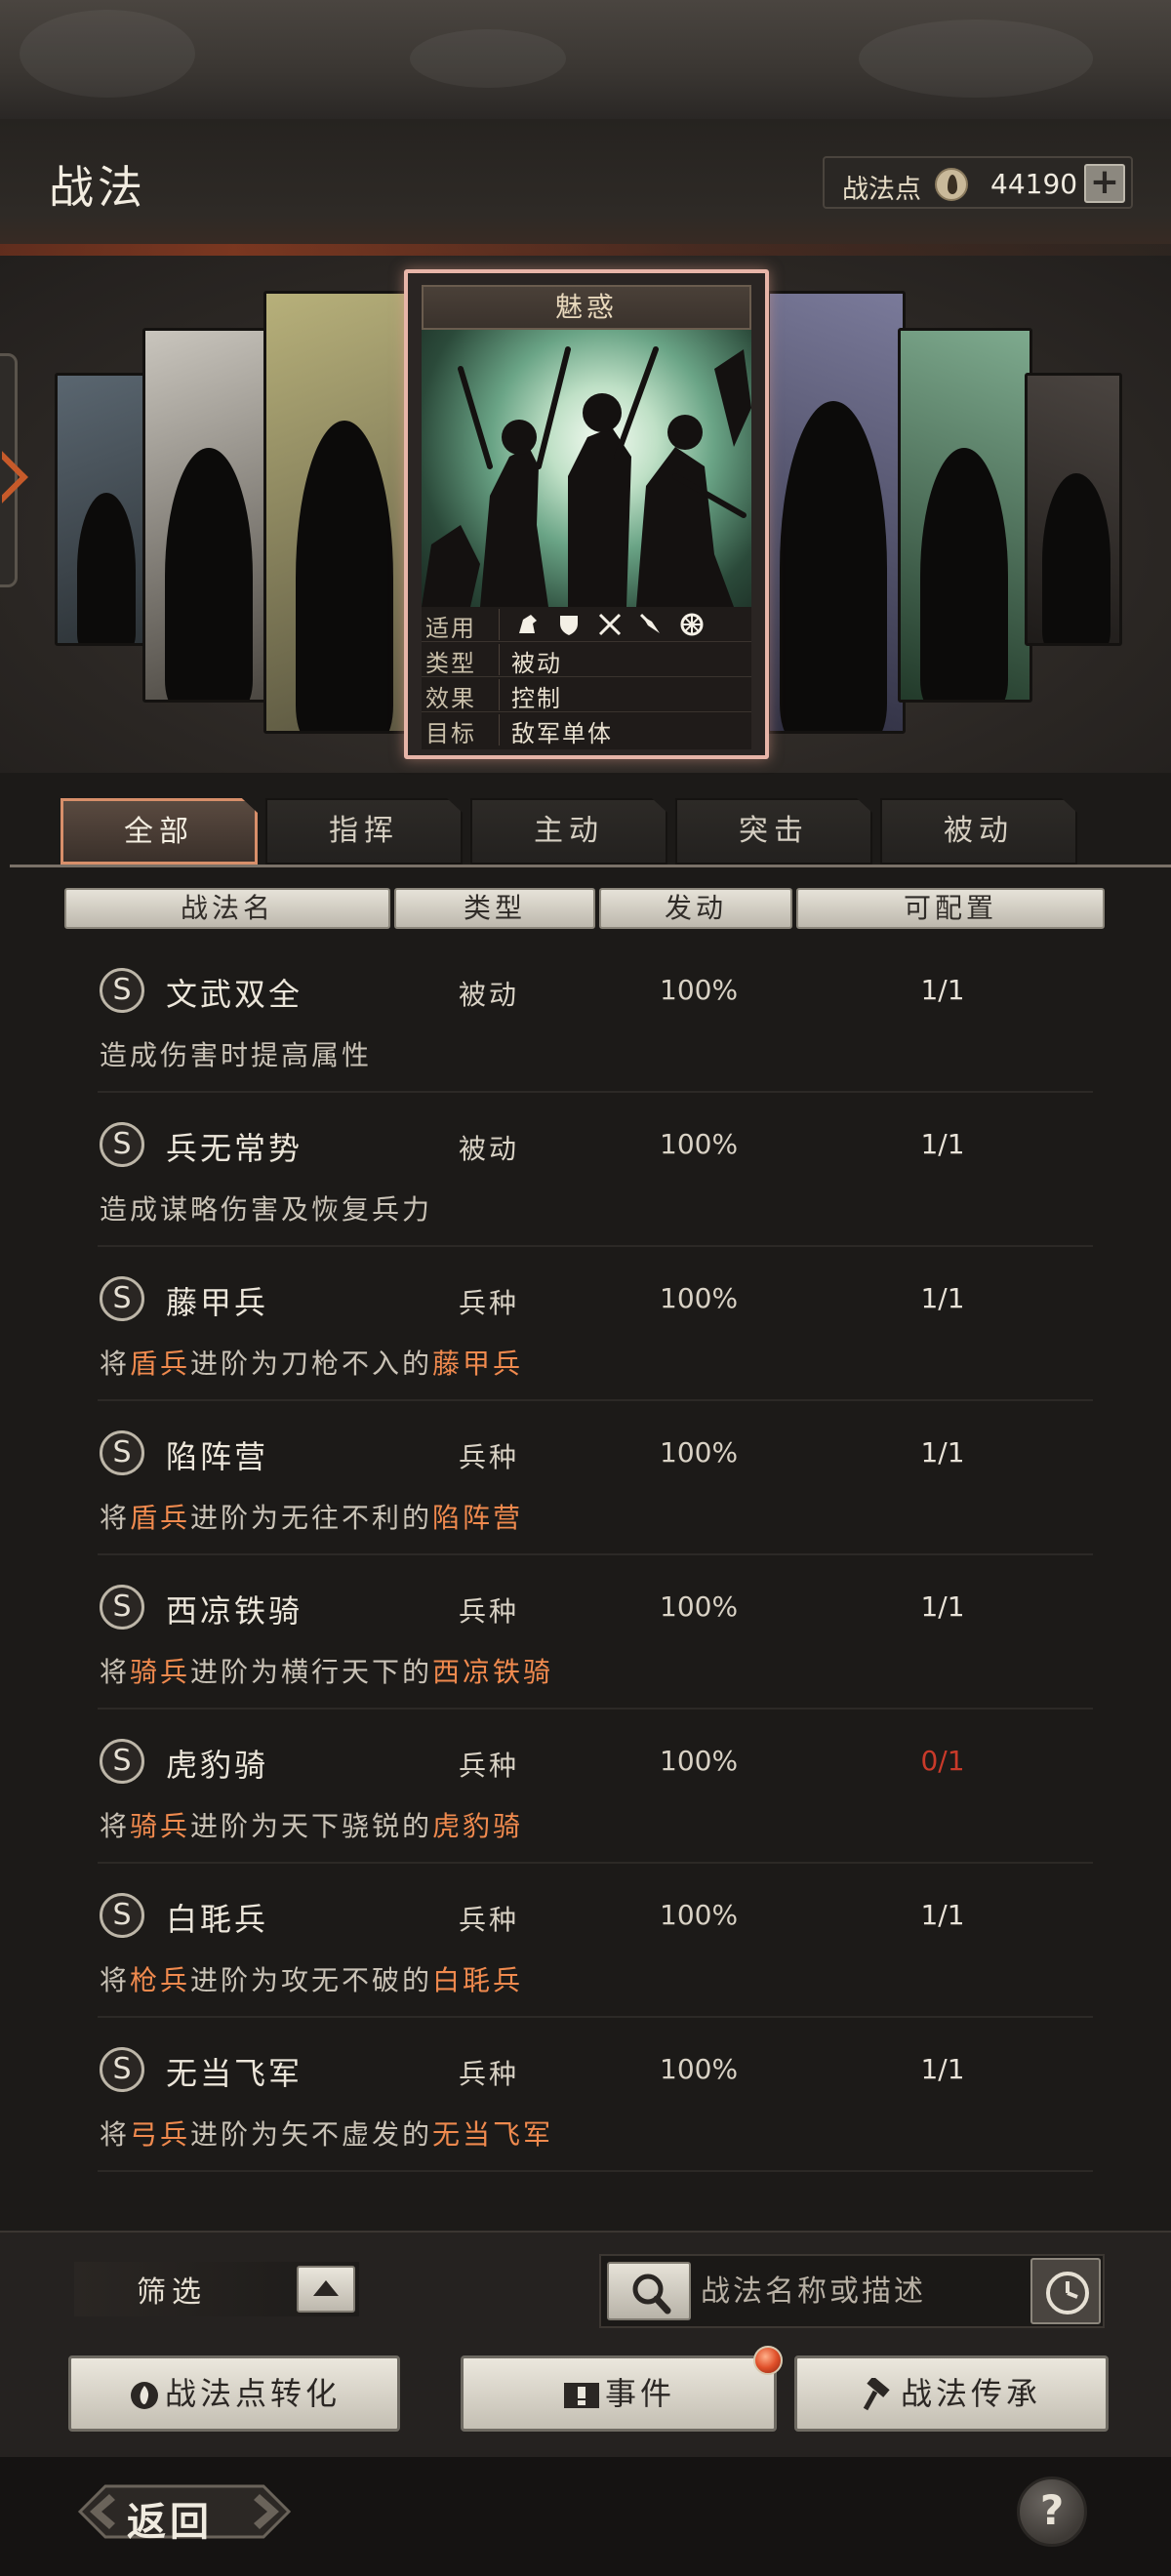 This screenshot has width=1171, height=2576. I want to click on tactic-description: 将弓兵进阶为矢不虚发的无当飞军, so click(326, 2133).